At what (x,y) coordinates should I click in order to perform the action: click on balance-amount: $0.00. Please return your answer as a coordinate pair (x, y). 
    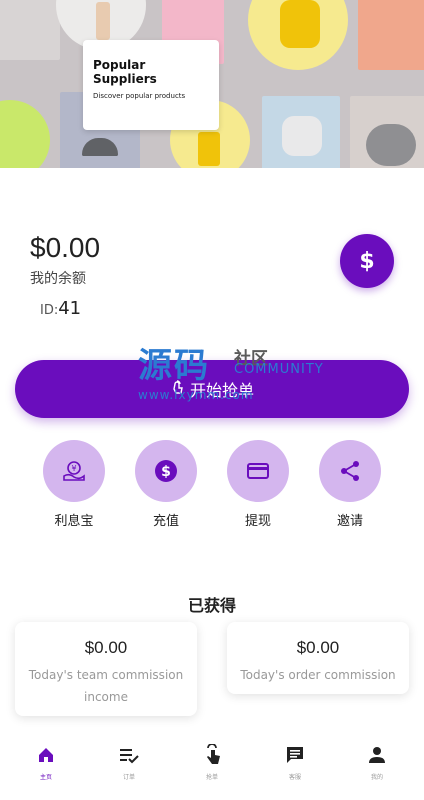
    Looking at the image, I should click on (65, 247).